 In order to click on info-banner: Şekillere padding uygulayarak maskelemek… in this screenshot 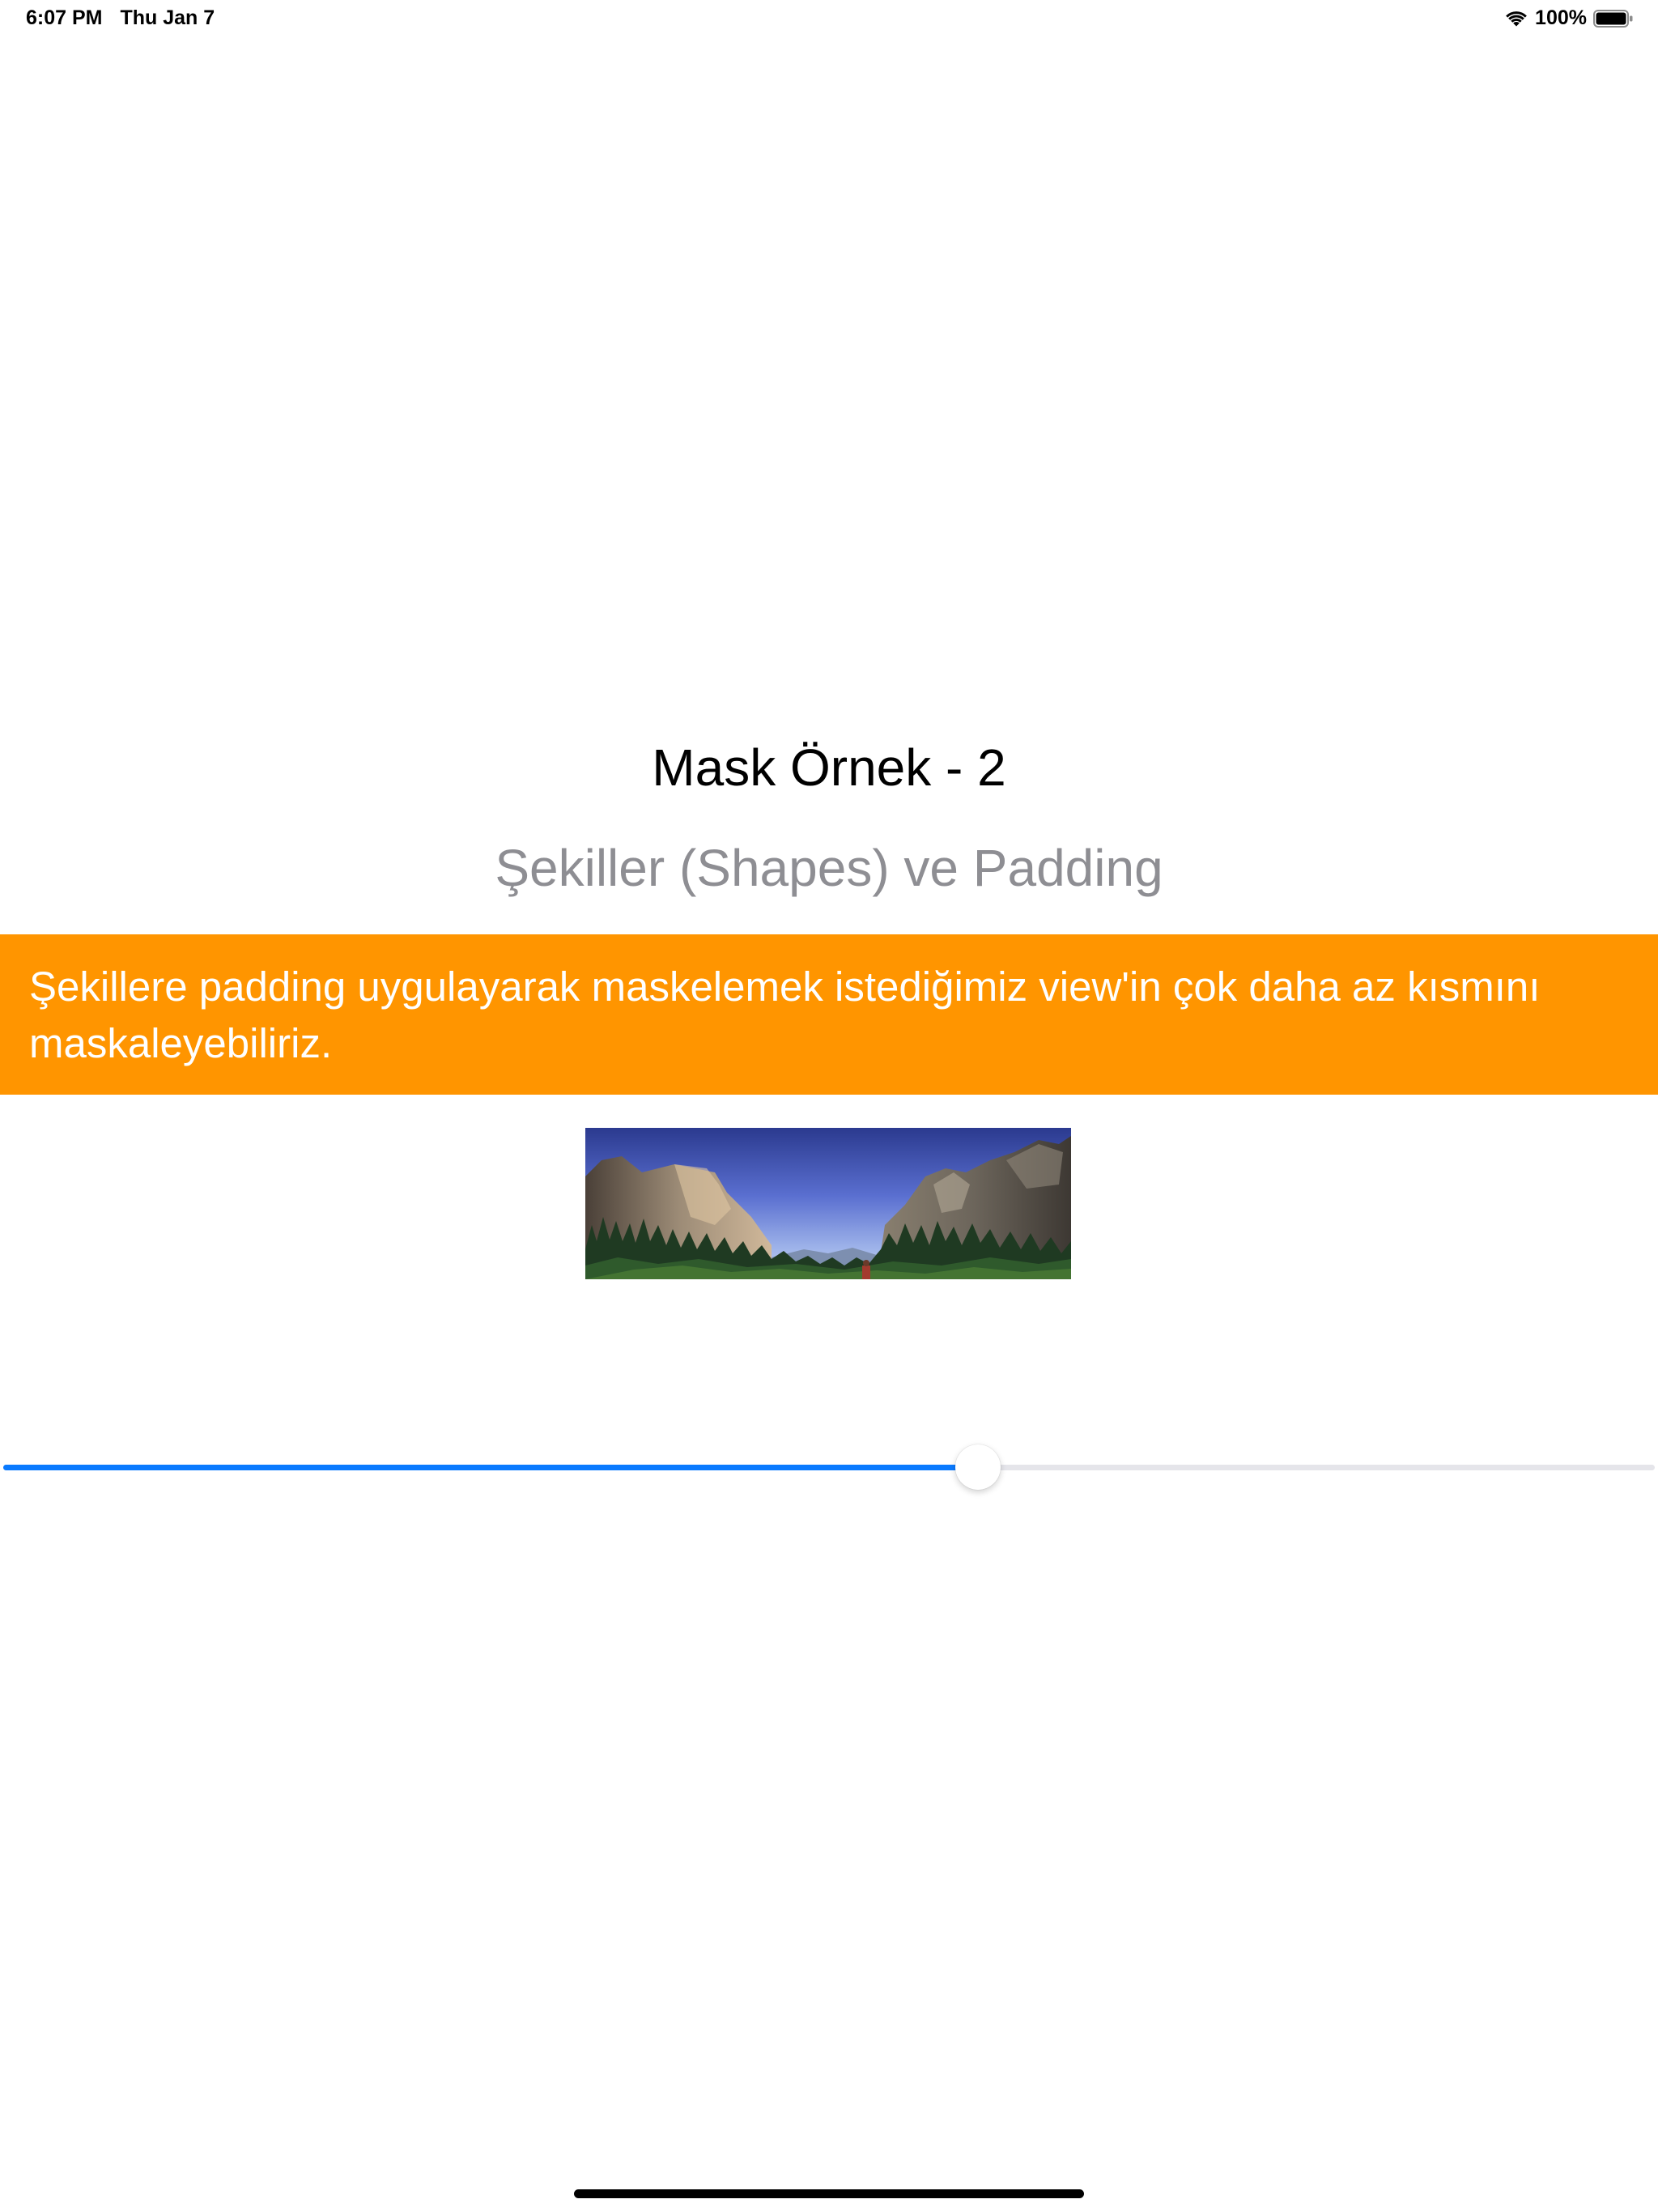, I will do `click(829, 1015)`.